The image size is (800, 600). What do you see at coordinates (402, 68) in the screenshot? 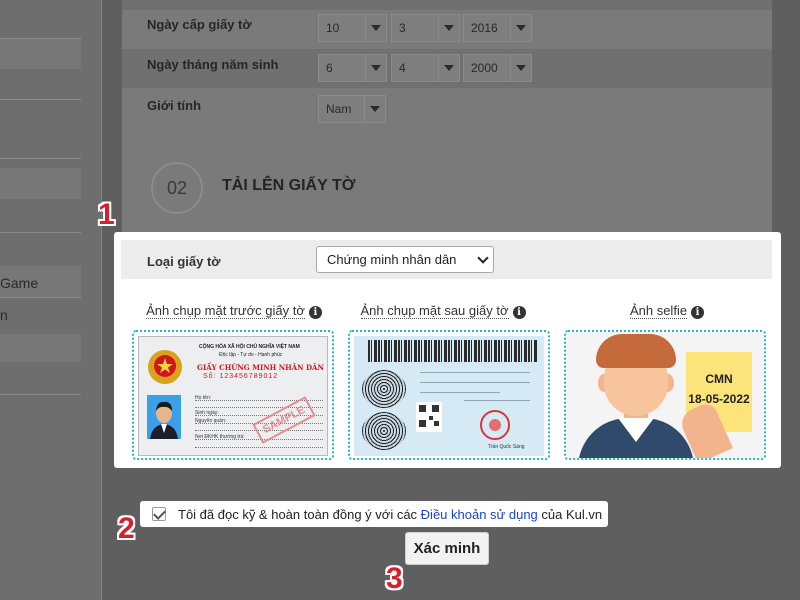
I see `birth-month-value: 4` at bounding box center [402, 68].